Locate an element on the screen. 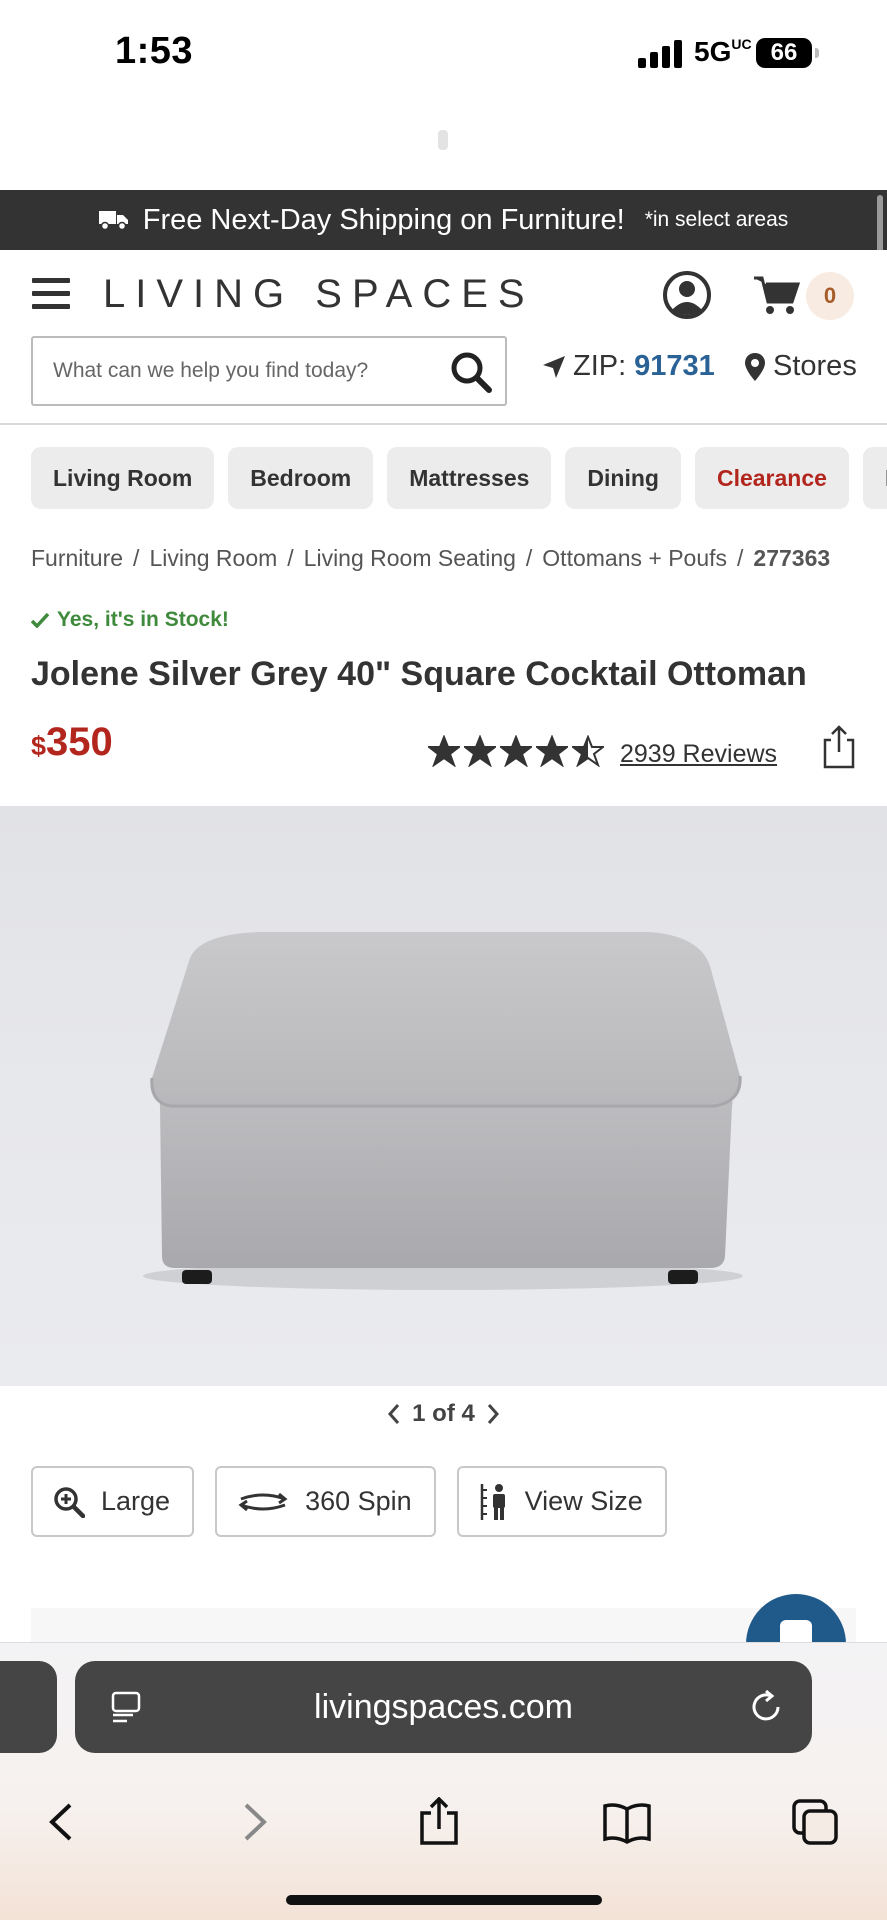  checkmark-icon is located at coordinates (40, 620).